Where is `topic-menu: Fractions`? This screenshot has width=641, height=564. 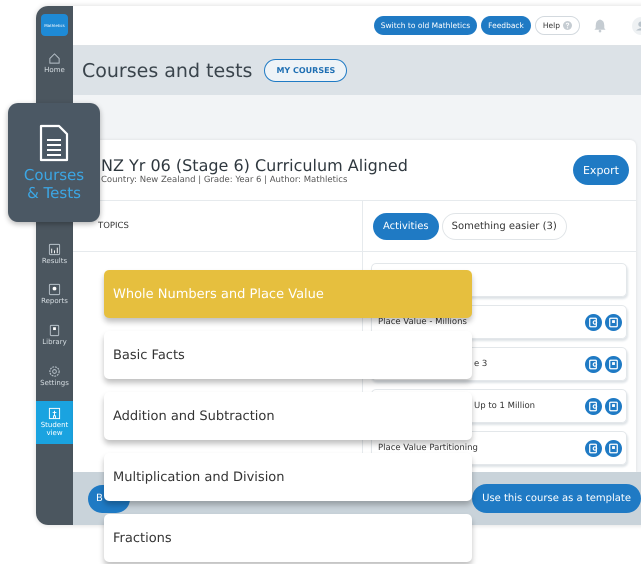 topic-menu: Fractions is located at coordinates (288, 538).